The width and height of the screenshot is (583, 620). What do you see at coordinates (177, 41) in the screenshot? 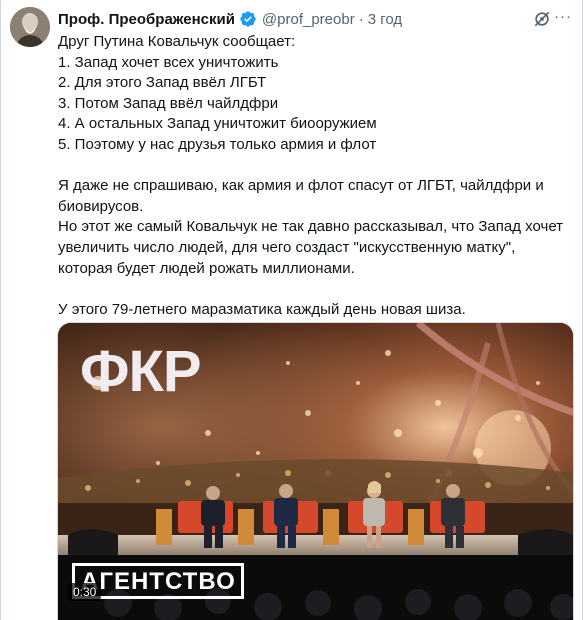
I see `tweet-line: Друг Путина Ковальчук сообщает:` at bounding box center [177, 41].